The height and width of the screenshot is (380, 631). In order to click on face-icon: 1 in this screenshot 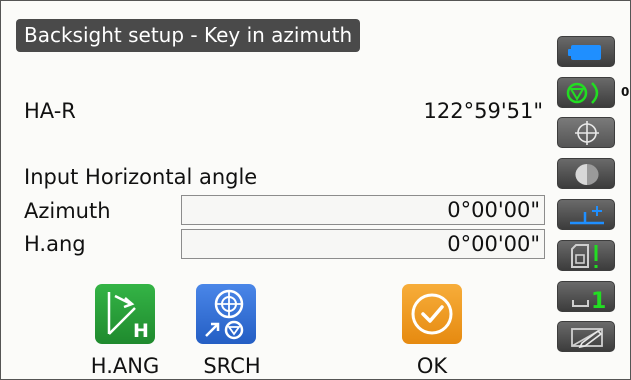, I will do `click(589, 301)`.